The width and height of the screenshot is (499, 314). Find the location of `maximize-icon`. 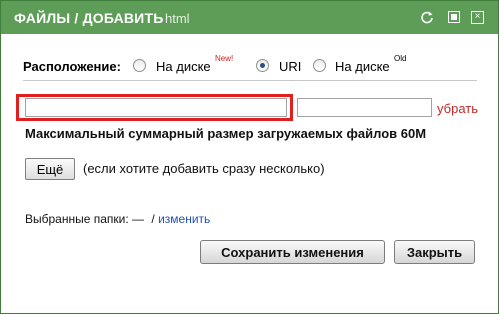

maximize-icon is located at coordinates (454, 17).